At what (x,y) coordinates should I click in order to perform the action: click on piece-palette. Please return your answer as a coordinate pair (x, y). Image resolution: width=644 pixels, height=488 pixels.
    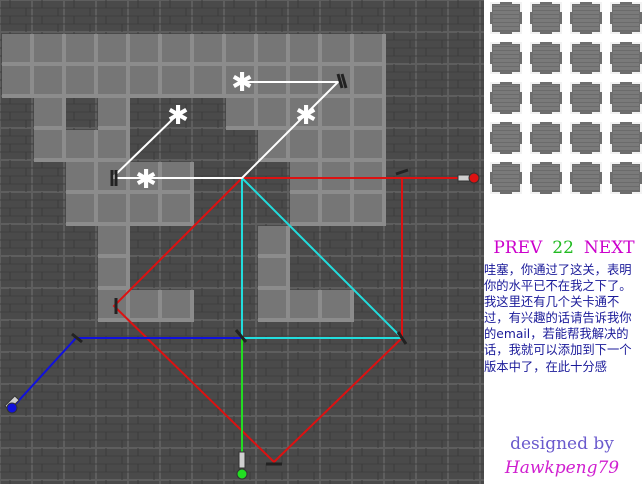
    Looking at the image, I should click on (564, 118).